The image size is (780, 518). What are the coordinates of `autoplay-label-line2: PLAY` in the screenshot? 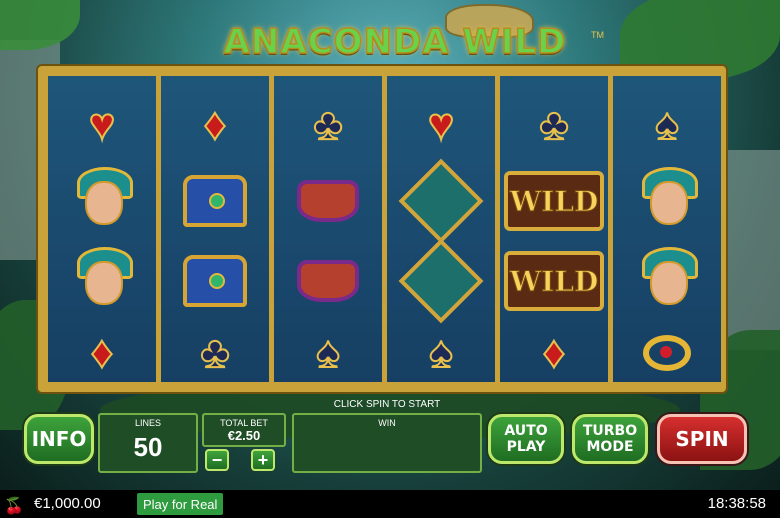 It's located at (526, 447).